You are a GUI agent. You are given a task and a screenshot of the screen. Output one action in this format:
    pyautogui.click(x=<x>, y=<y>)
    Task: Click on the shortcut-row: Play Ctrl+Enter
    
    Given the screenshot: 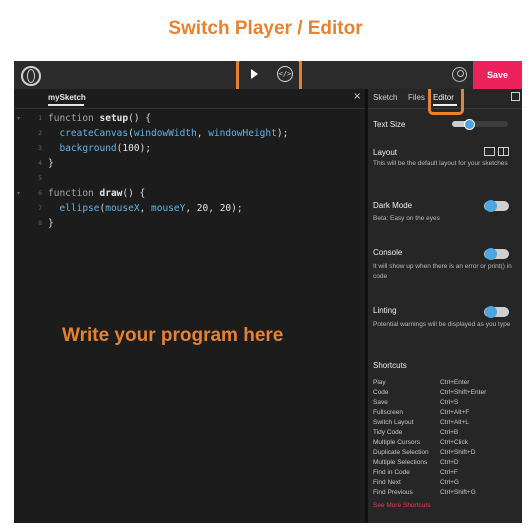 What is the action you would take?
    pyautogui.click(x=445, y=383)
    